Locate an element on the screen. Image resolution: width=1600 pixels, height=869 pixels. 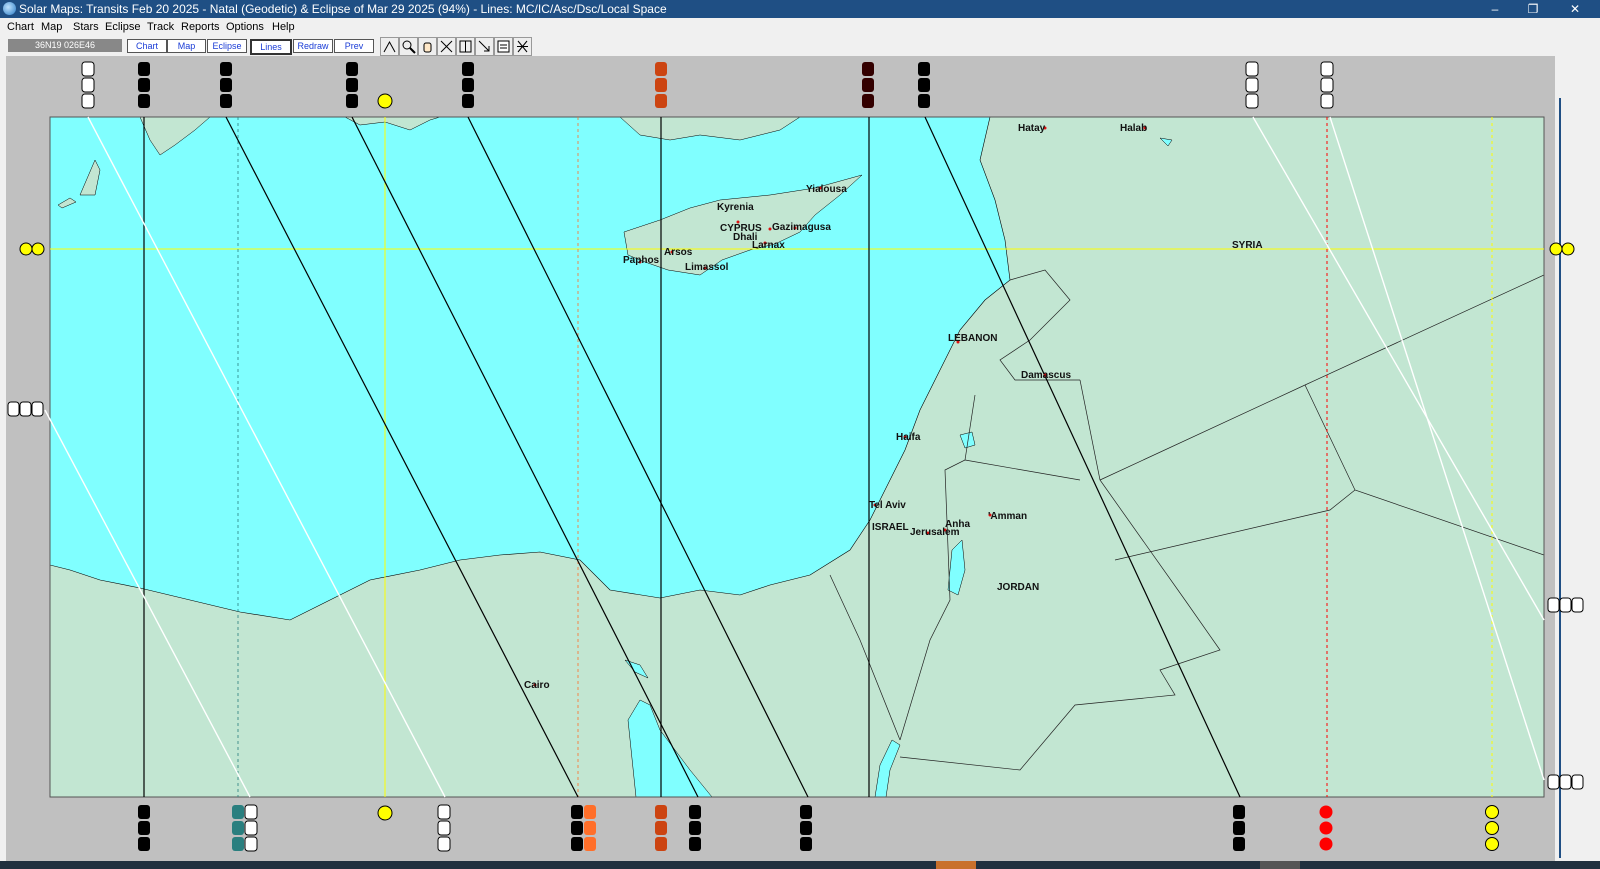
label-arsos: Arsos is located at coordinates (678, 252).